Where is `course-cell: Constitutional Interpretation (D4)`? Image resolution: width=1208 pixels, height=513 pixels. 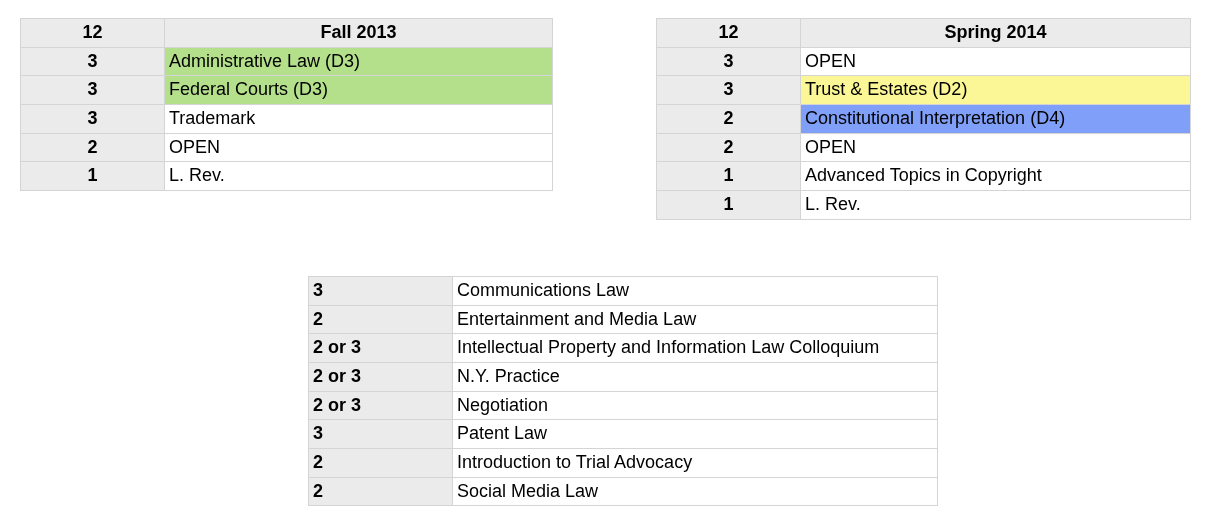
course-cell: Constitutional Interpretation (D4) is located at coordinates (996, 119).